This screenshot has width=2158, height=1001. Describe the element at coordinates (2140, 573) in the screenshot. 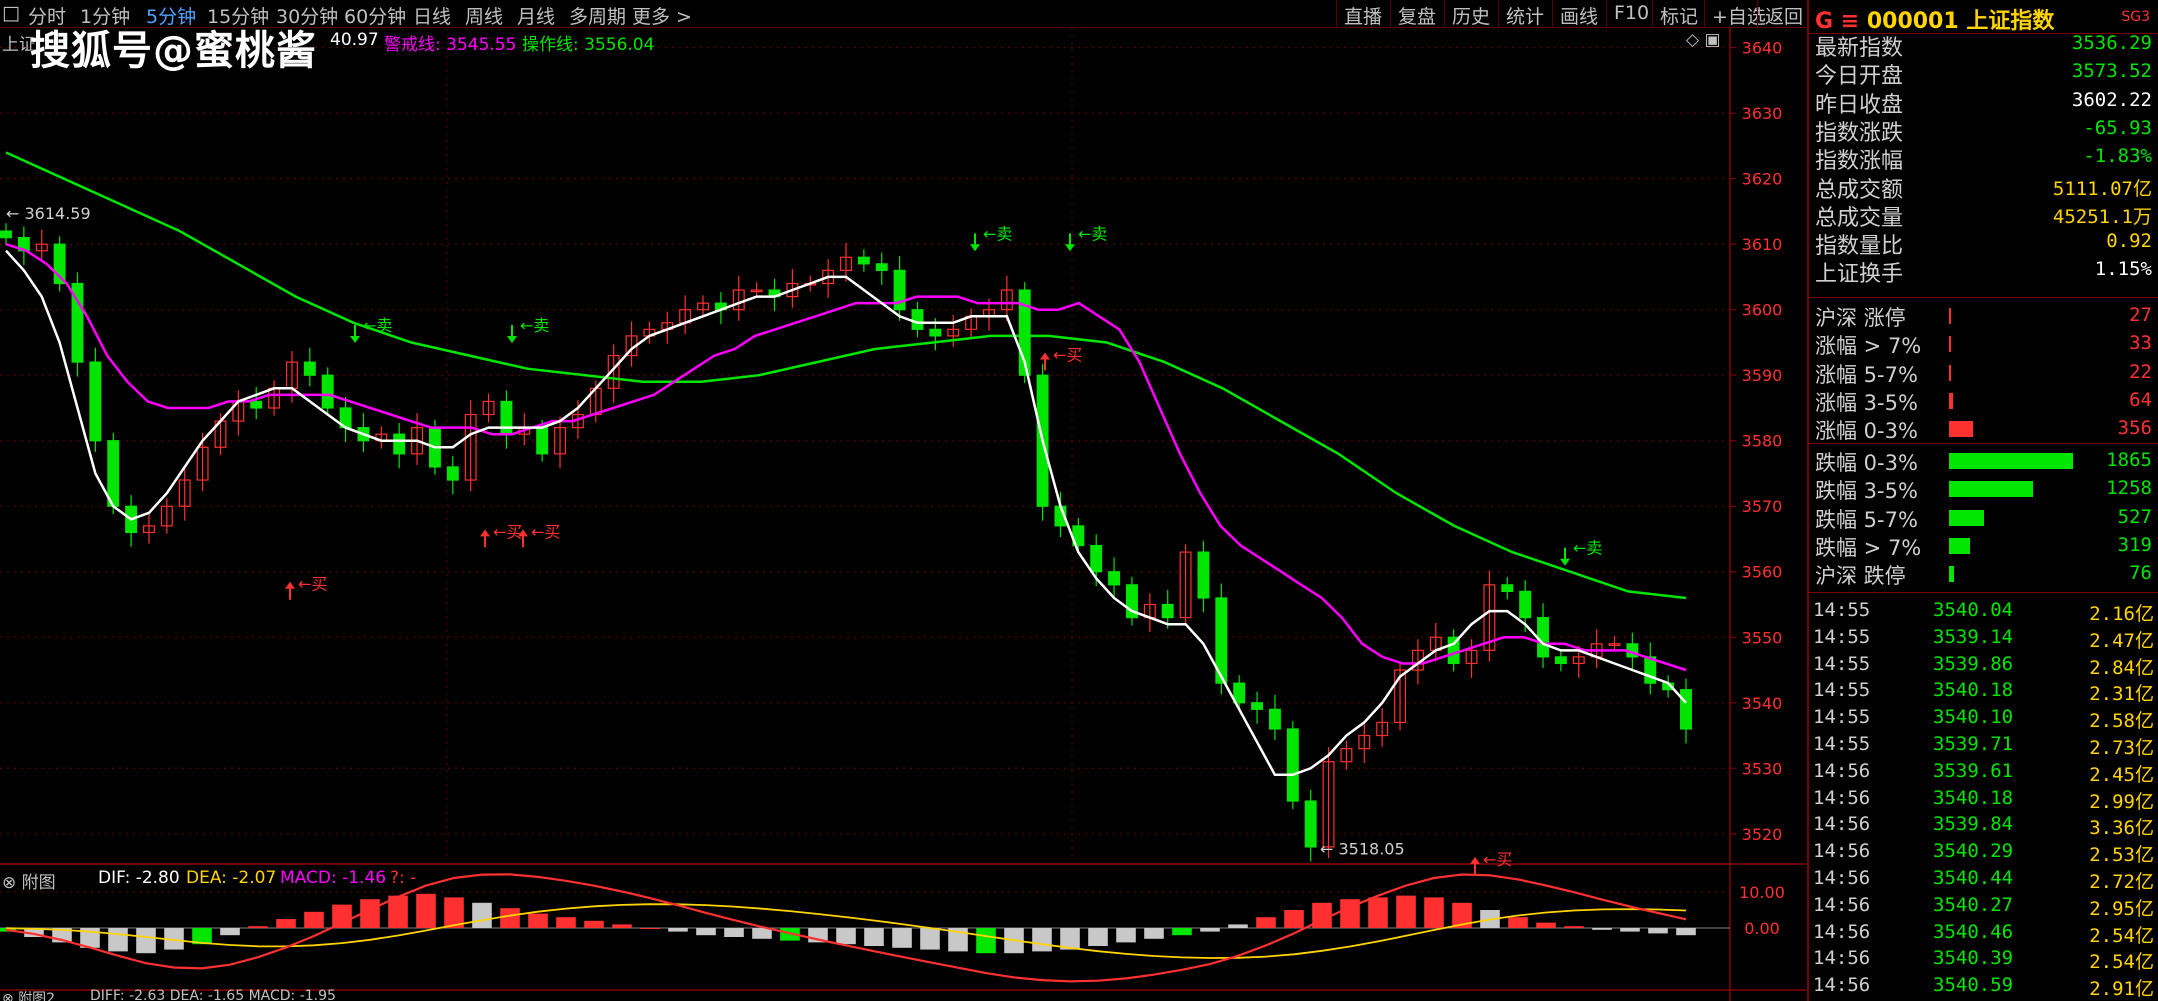

I see `breadth-row-value: 76` at that location.